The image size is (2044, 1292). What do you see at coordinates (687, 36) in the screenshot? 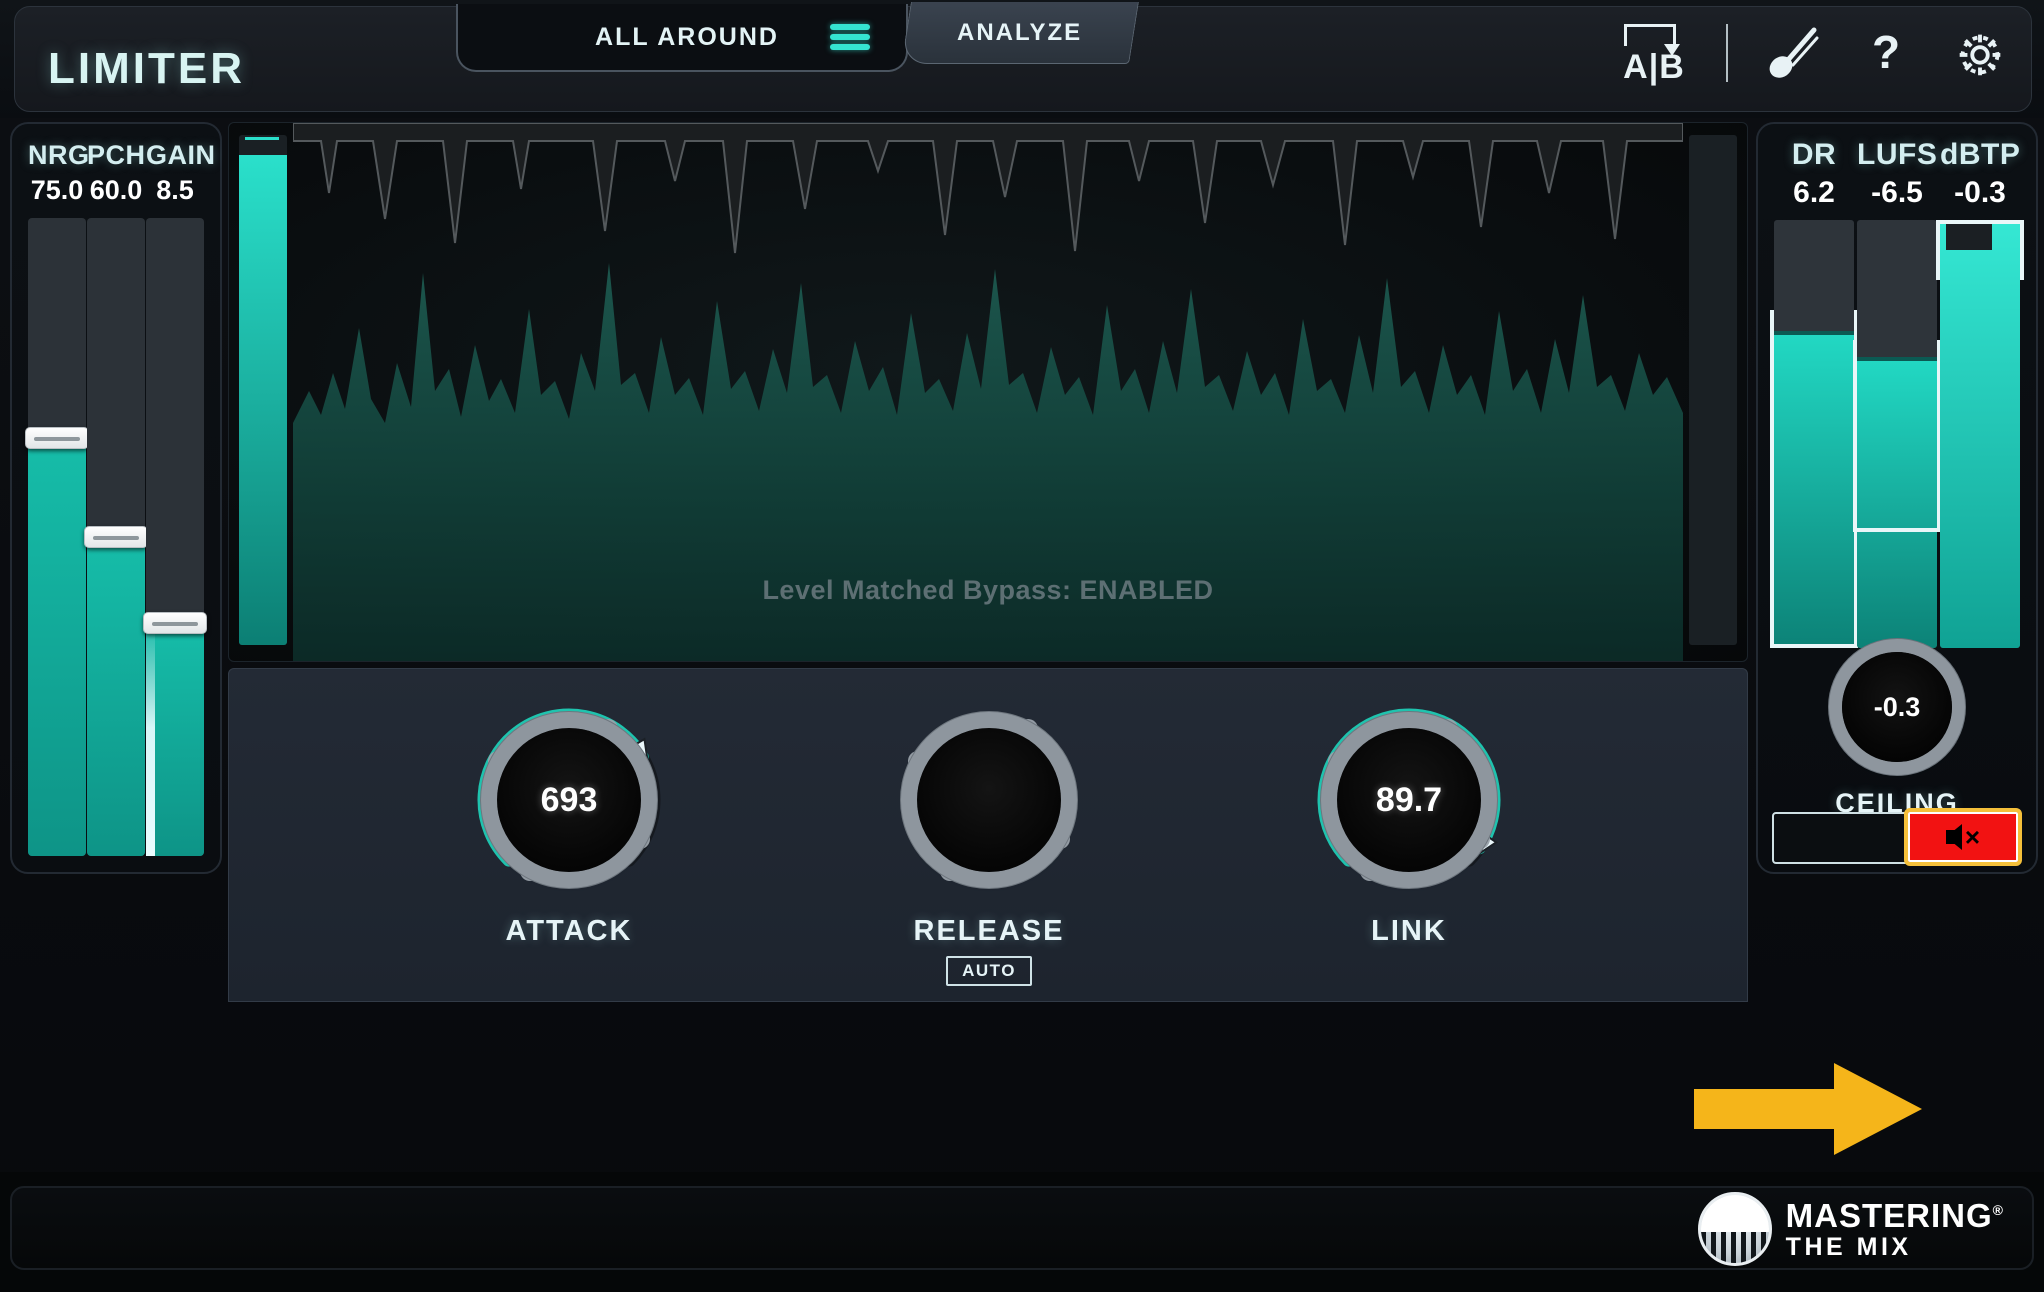
I see `preset-name-label: ALL AROUND` at bounding box center [687, 36].